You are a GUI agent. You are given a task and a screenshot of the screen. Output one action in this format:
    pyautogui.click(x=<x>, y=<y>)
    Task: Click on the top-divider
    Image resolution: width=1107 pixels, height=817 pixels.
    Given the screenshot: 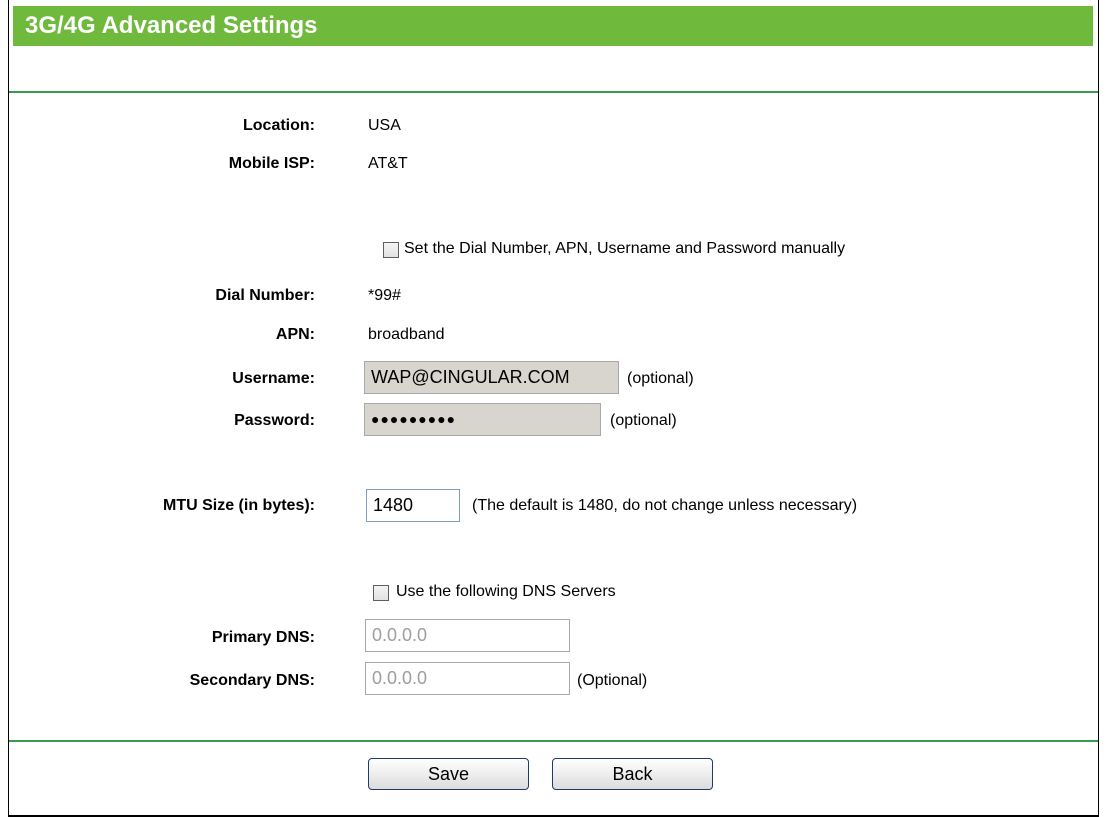 What is the action you would take?
    pyautogui.click(x=553, y=92)
    